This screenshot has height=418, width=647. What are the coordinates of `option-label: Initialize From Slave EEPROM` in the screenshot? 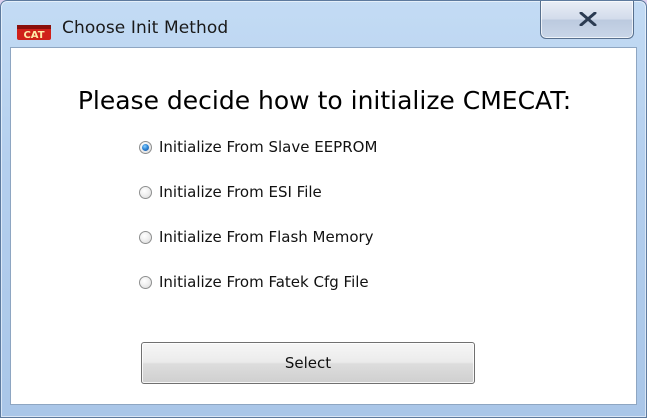 It's located at (268, 147).